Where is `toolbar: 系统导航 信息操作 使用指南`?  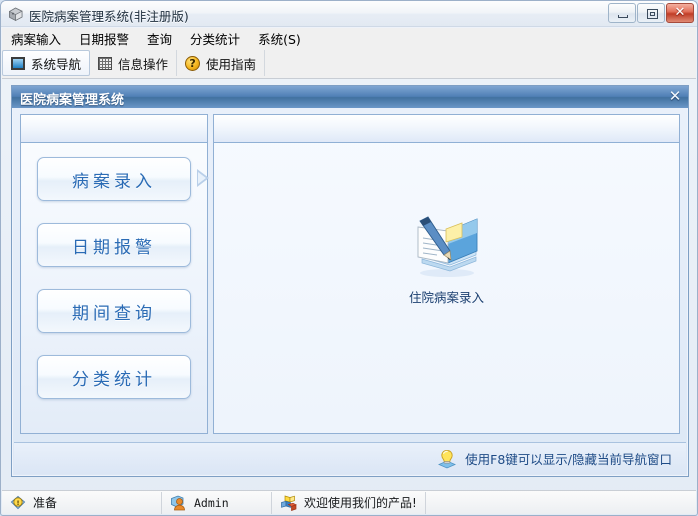
toolbar: 系统导航 信息操作 使用指南 is located at coordinates (349, 63).